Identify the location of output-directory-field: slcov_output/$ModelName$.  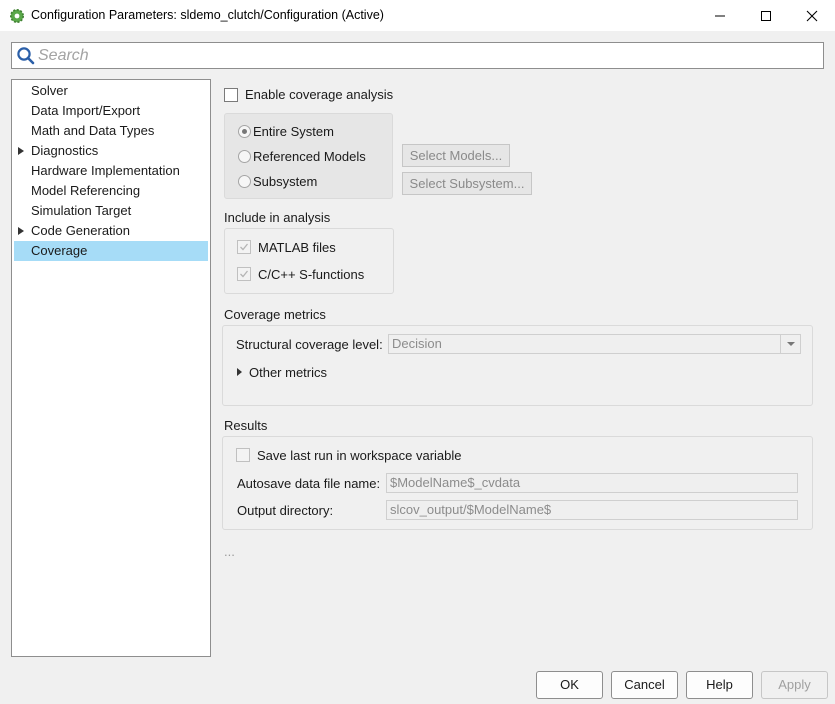
(592, 510).